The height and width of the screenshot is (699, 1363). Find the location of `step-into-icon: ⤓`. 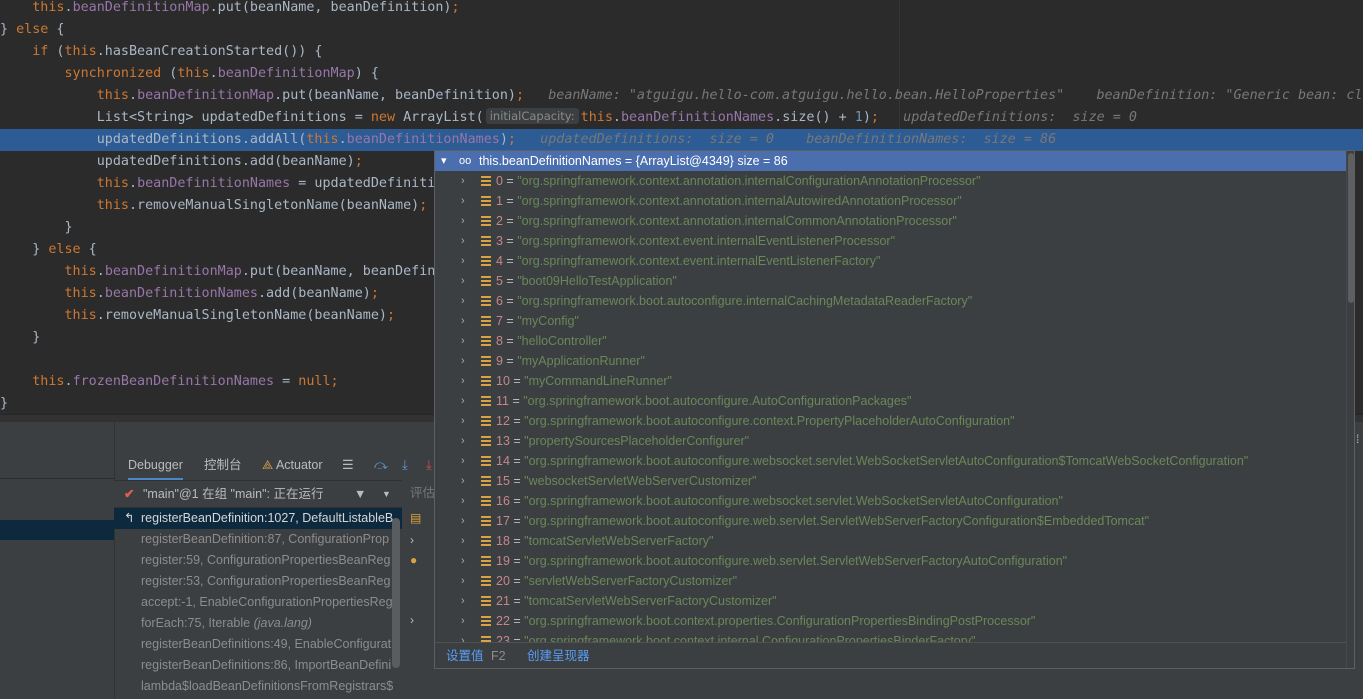

step-into-icon: ⤓ is located at coordinates (405, 465).